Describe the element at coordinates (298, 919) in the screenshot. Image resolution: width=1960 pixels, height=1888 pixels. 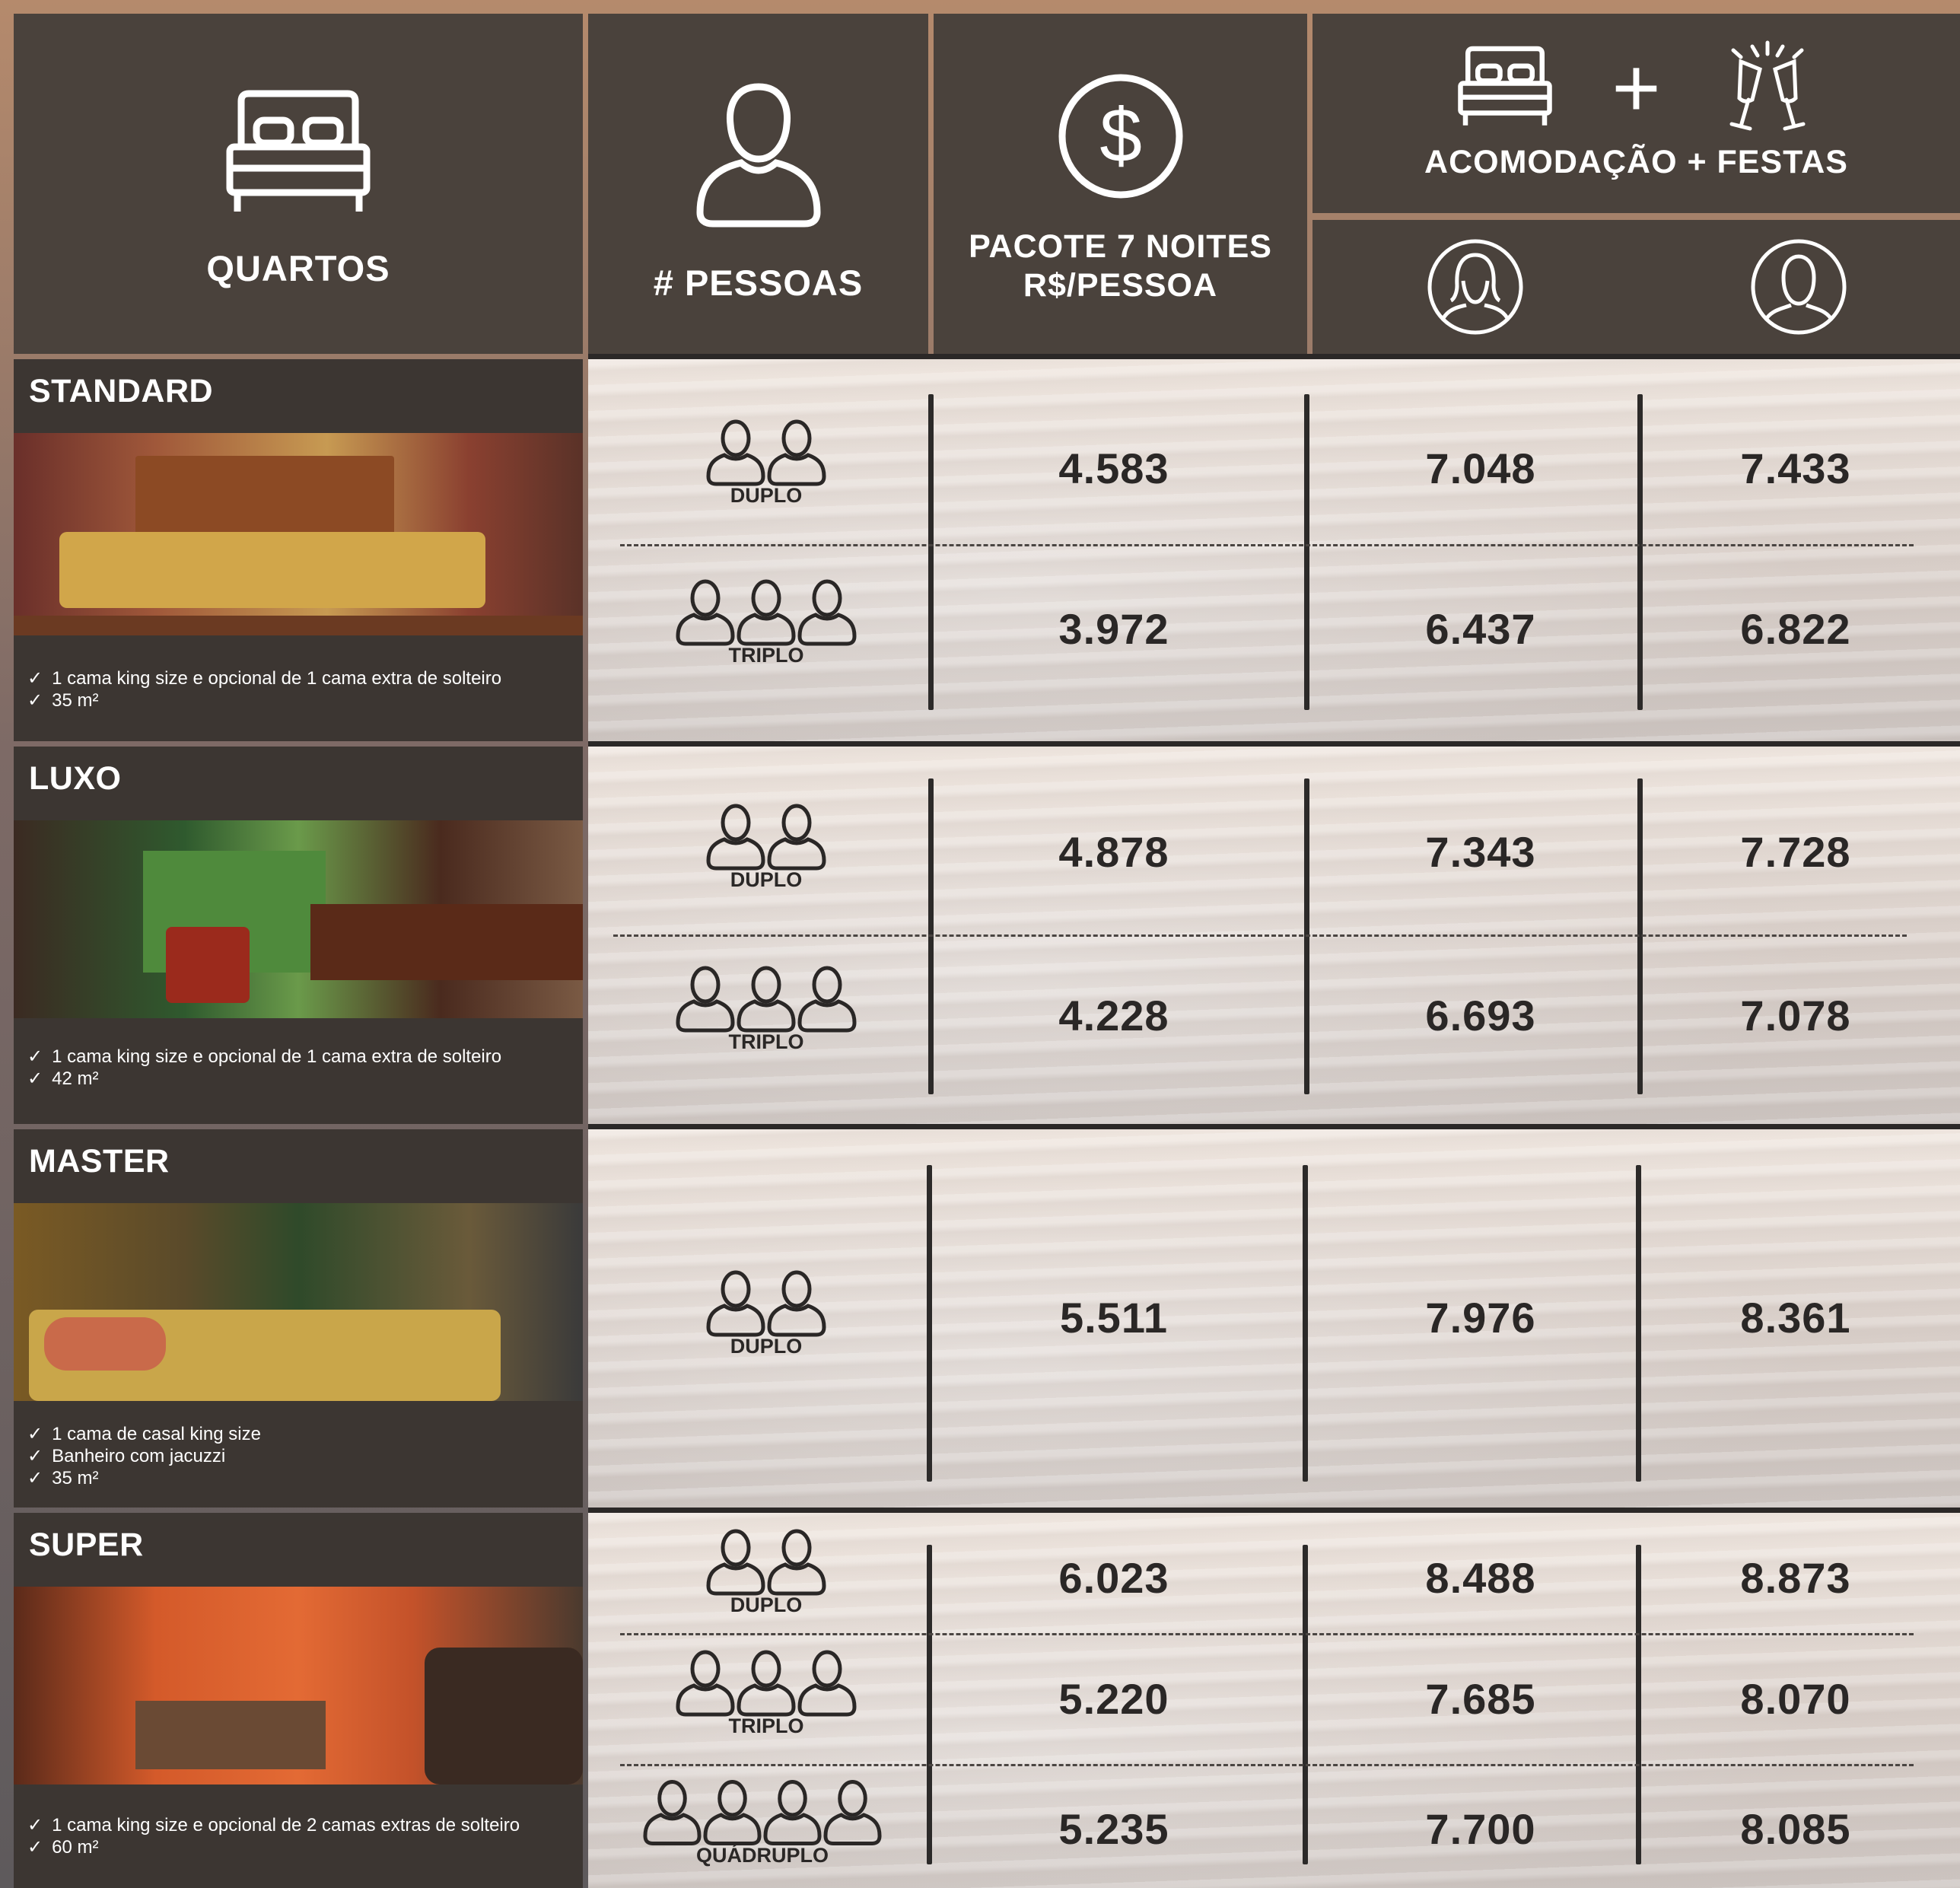
I see `room-photo-luxo` at that location.